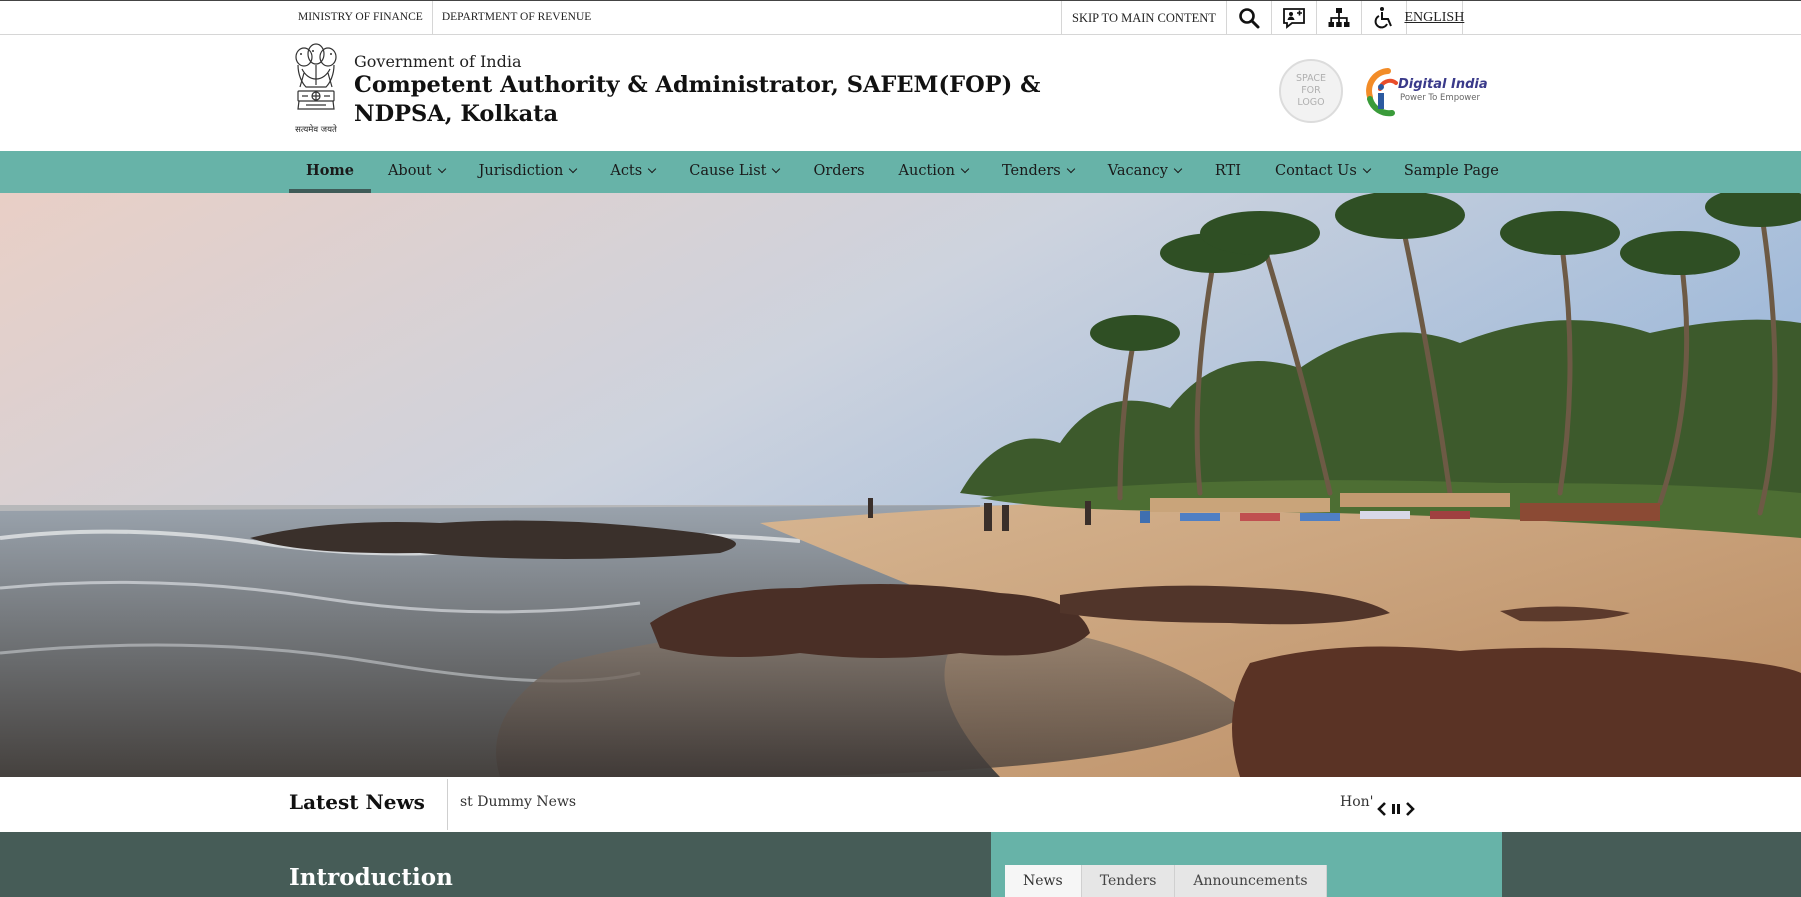 The image size is (1801, 897). I want to click on search-icon, so click(1249, 18).